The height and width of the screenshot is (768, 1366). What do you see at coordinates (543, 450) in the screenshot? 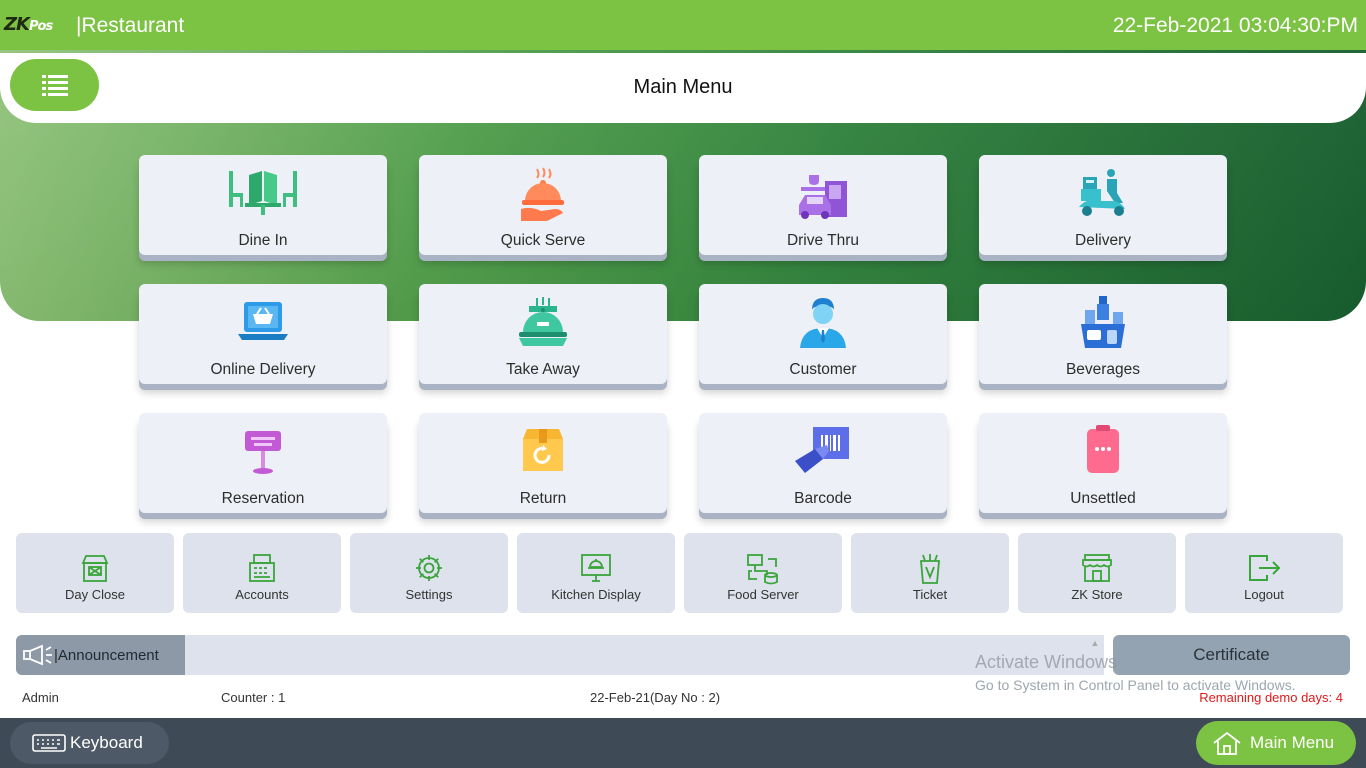
I see `return-box-icon` at bounding box center [543, 450].